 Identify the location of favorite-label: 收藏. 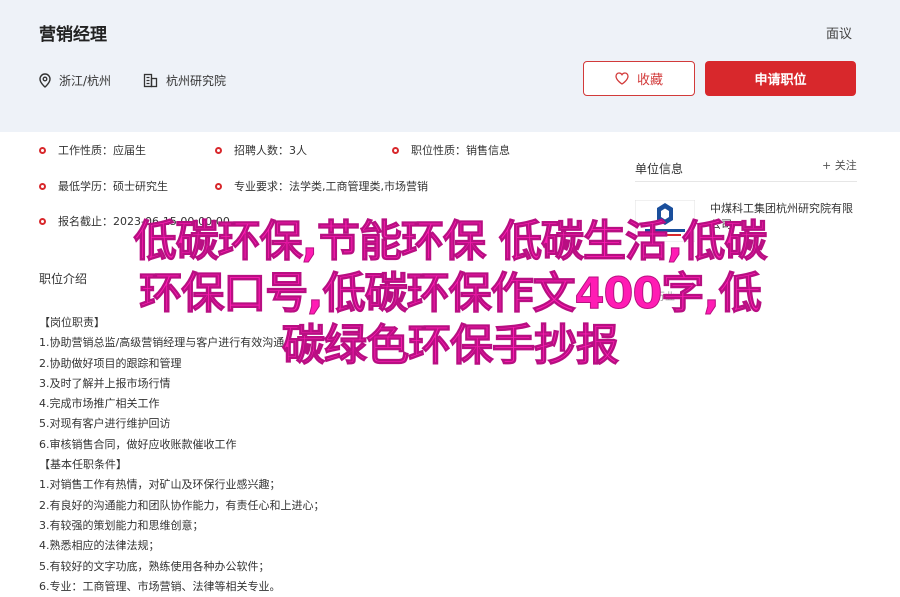
(649, 80).